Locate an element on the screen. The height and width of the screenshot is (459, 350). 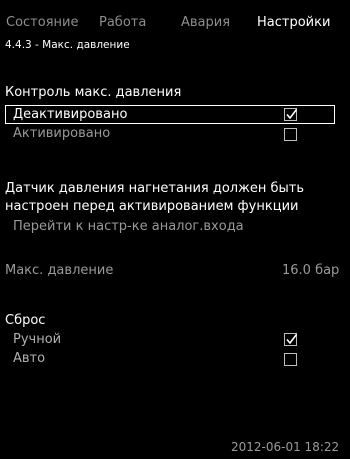
reset-manual-label: Ручной is located at coordinates (37, 339).